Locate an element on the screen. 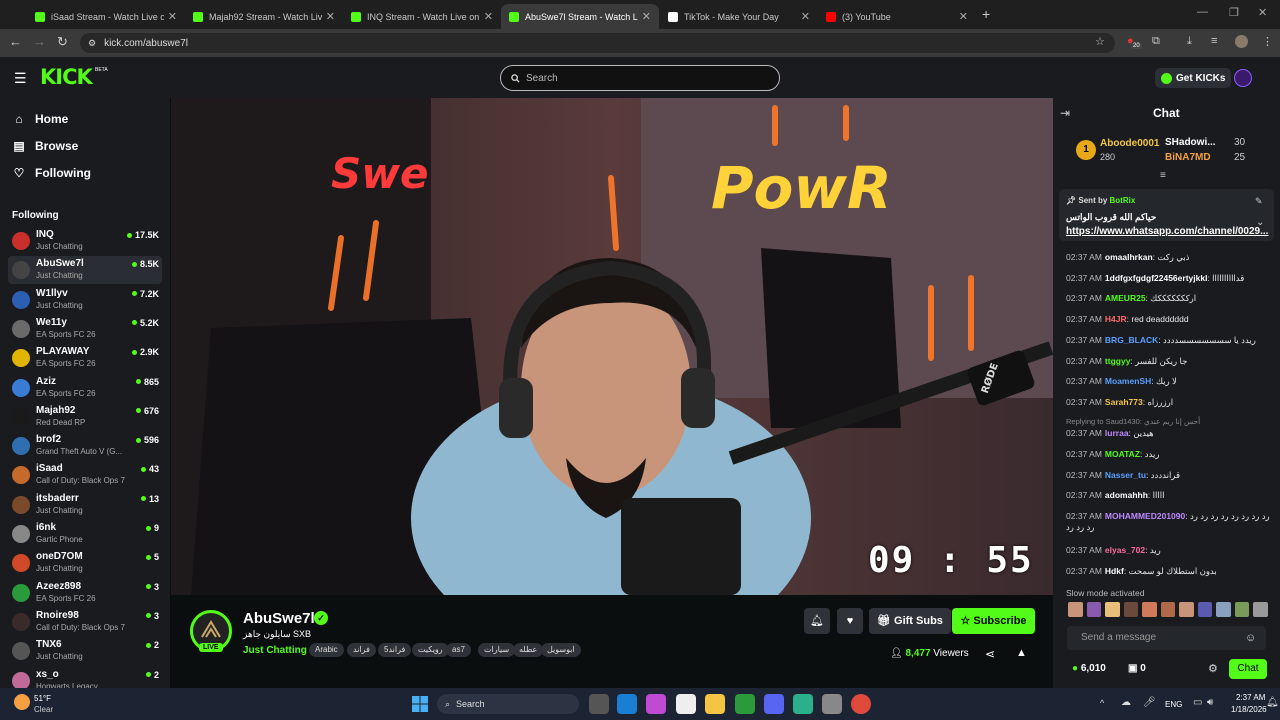 This screenshot has height=720, width=1280. report-icon: ▲ is located at coordinates (1021, 653).